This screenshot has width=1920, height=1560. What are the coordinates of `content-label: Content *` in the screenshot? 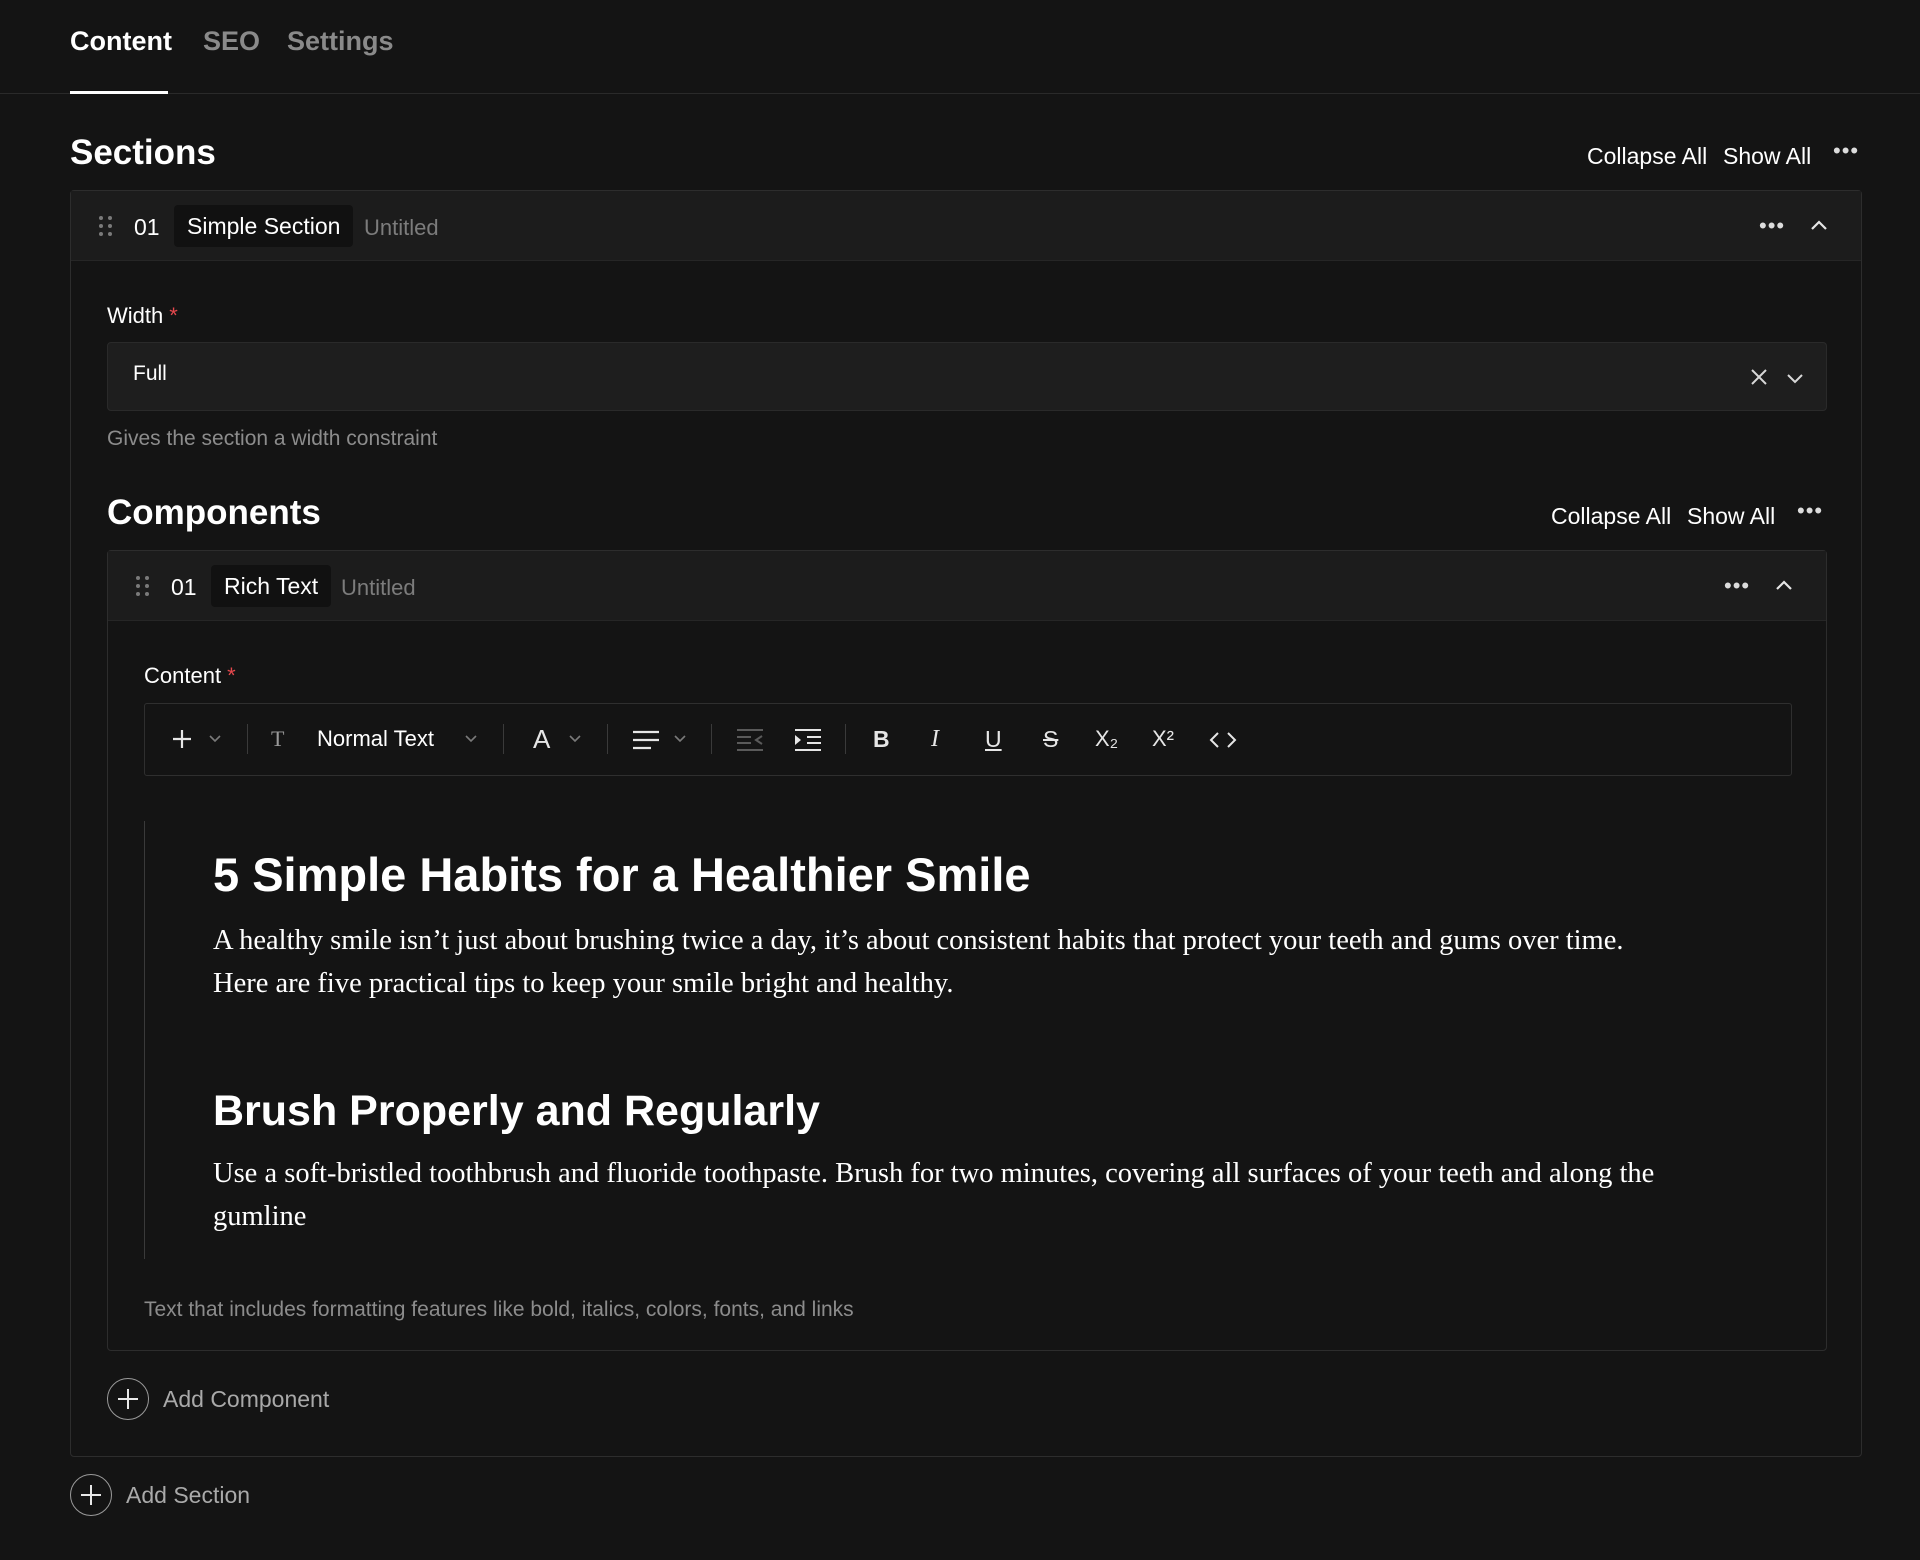 It's located at (190, 675).